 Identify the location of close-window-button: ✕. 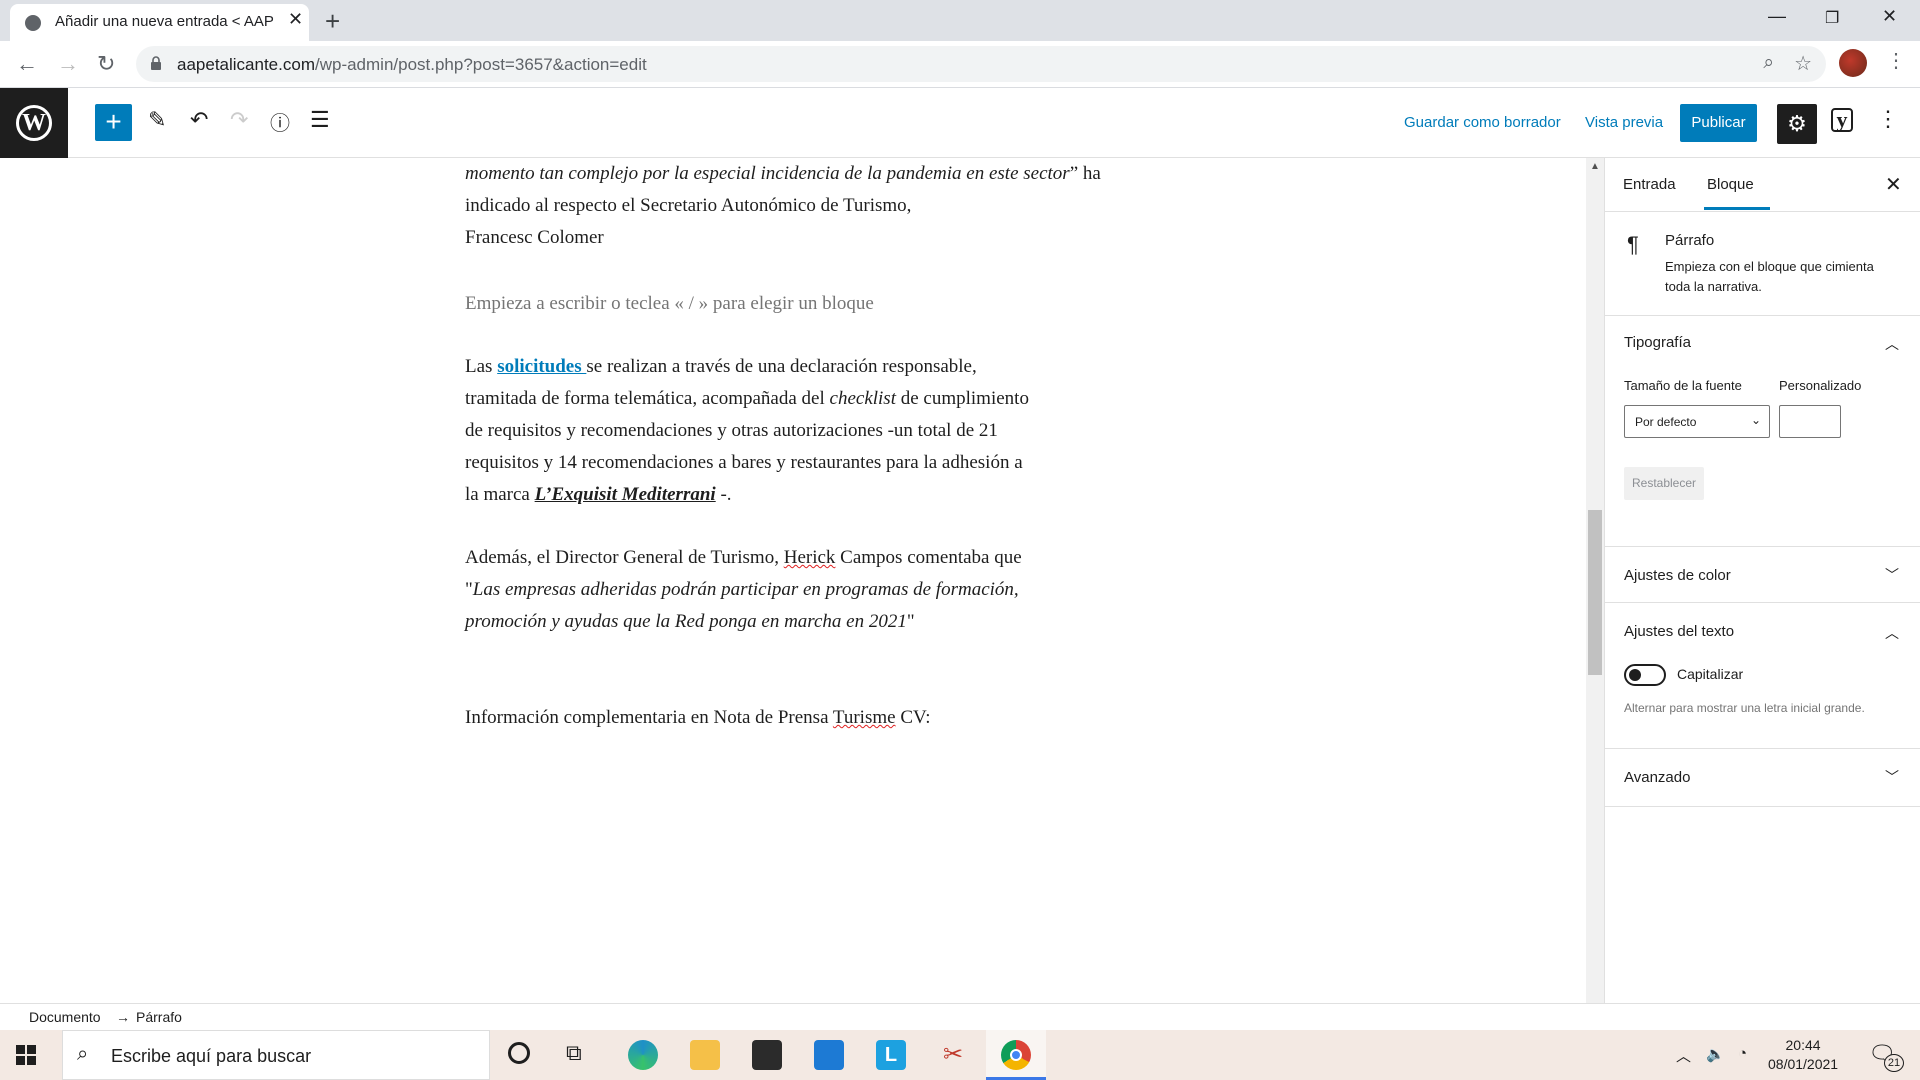
(1889, 16).